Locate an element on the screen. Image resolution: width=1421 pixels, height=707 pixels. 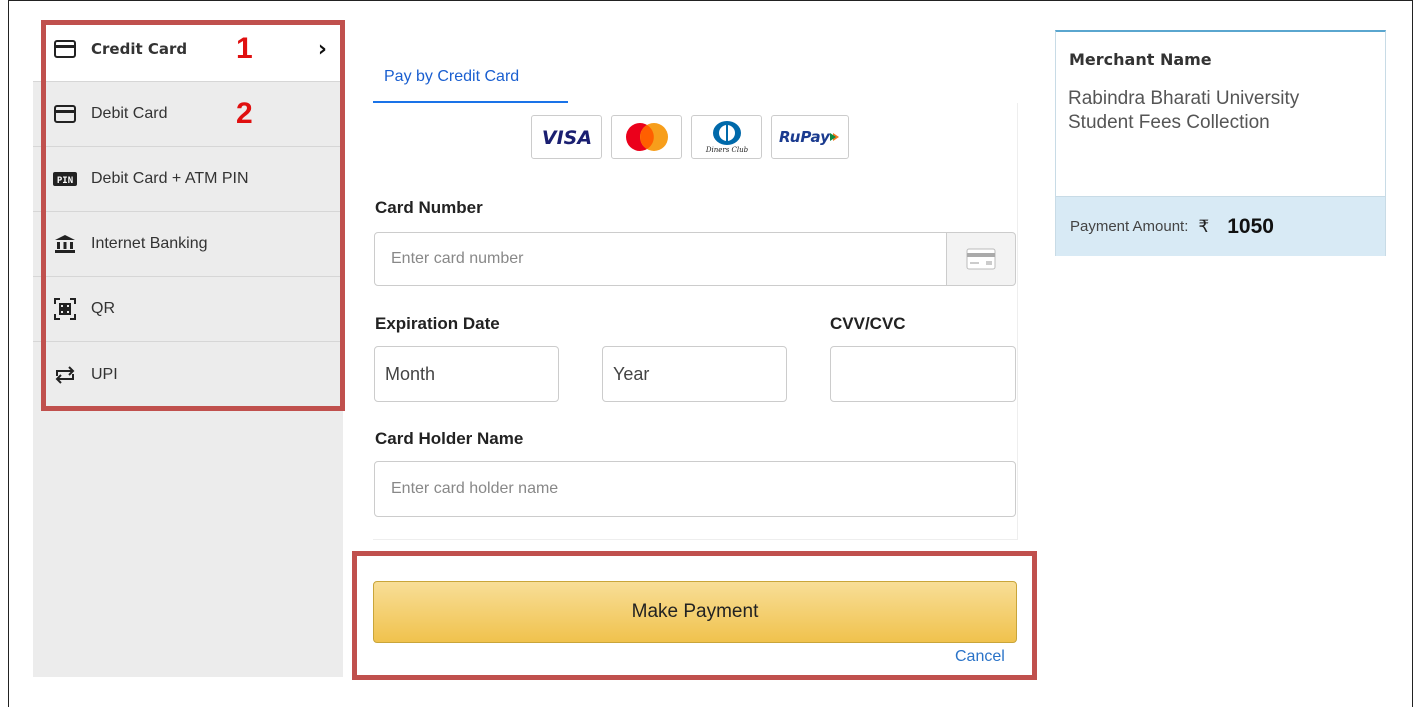
expiry-year-input: Year is located at coordinates (694, 374).